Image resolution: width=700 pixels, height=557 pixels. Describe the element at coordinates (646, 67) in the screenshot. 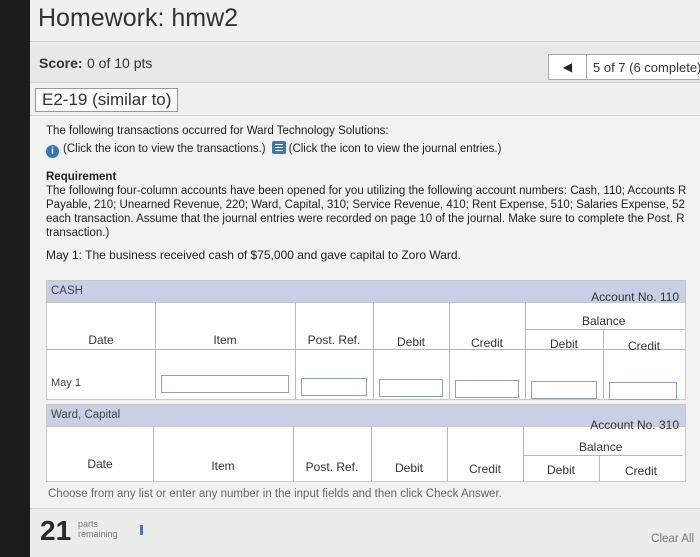

I see `question-progress: 5 of 7 (6 complete)` at that location.